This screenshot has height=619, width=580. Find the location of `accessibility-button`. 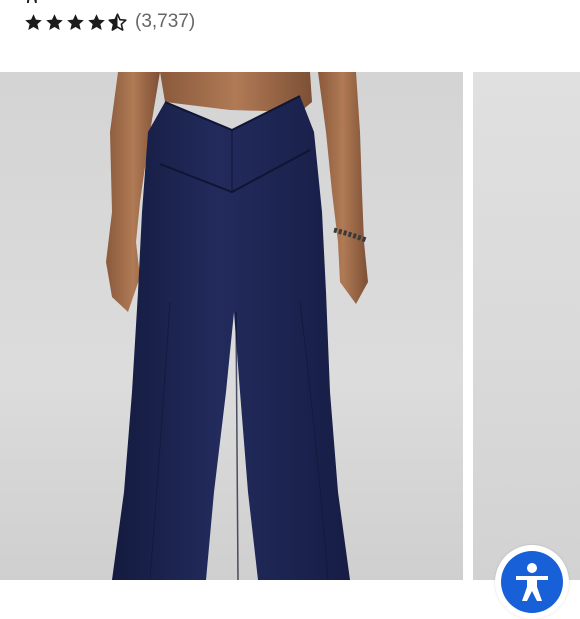

accessibility-button is located at coordinates (532, 582).